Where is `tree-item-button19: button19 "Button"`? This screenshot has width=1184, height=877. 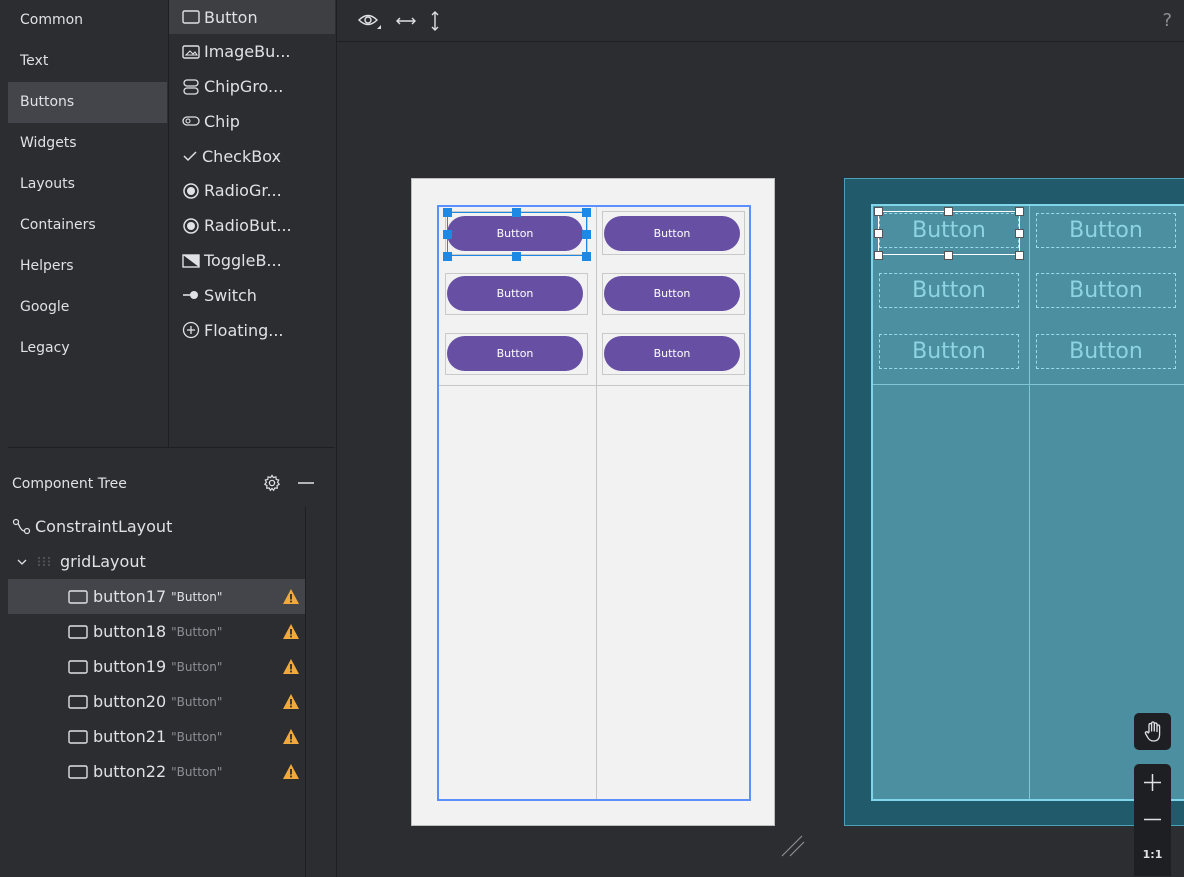 tree-item-button19: button19 "Button" is located at coordinates (157, 666).